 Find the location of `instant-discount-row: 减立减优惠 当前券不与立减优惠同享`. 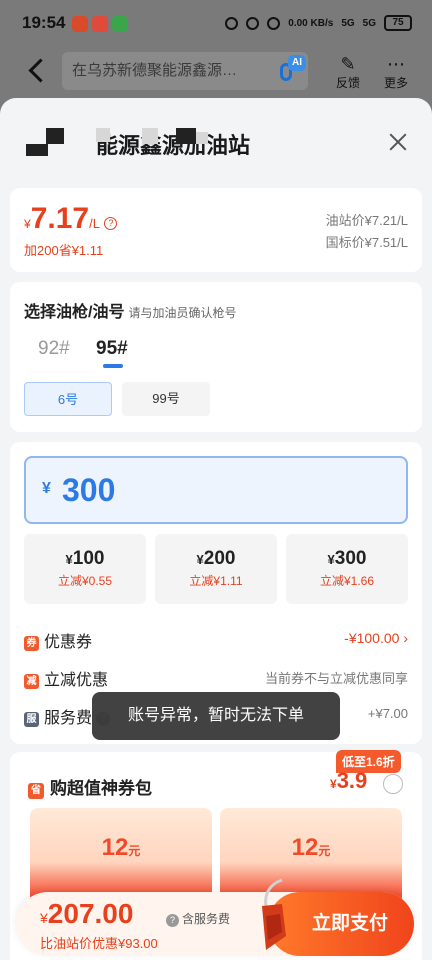

instant-discount-row: 减立减优惠 当前券不与立减优惠同享 is located at coordinates (216, 678).